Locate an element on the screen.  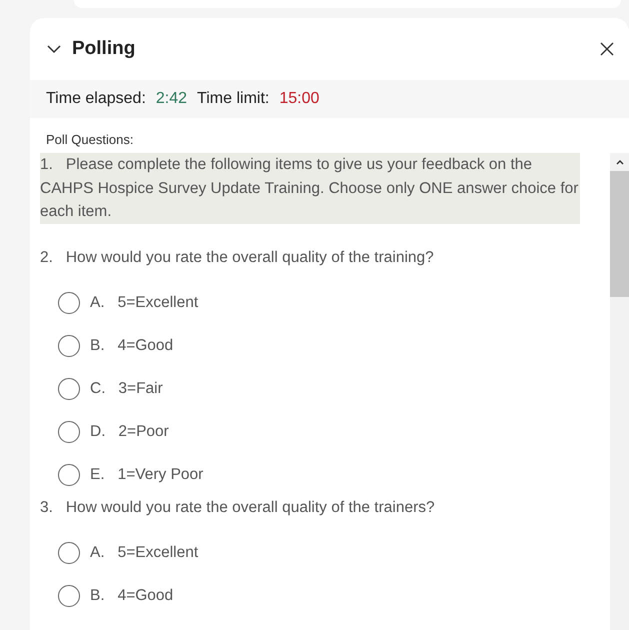
time-limit: 15:00 is located at coordinates (299, 99).